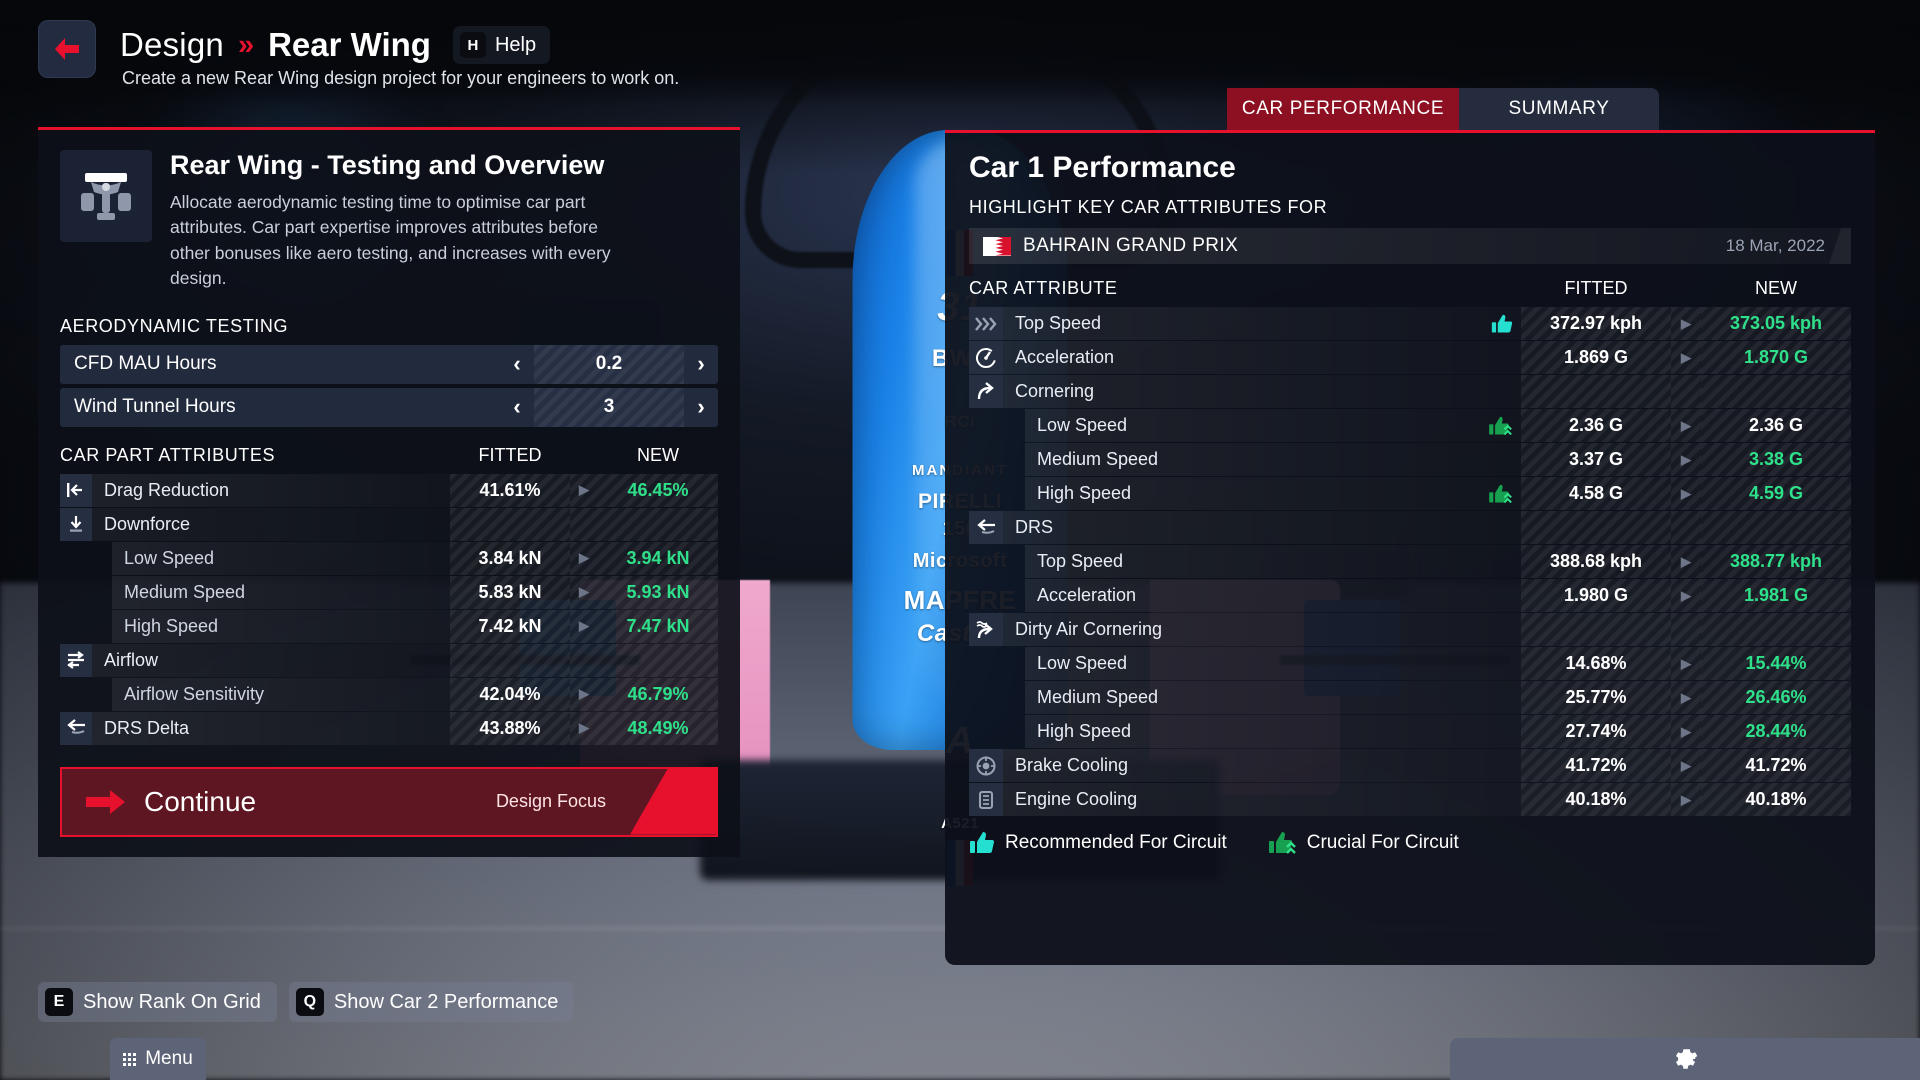 This screenshot has height=1080, width=1920. Describe the element at coordinates (389, 694) in the screenshot. I see `table-row-airflow-sensitivity: Airflow Sensitivity 42.04% ▶ 46.79%` at that location.